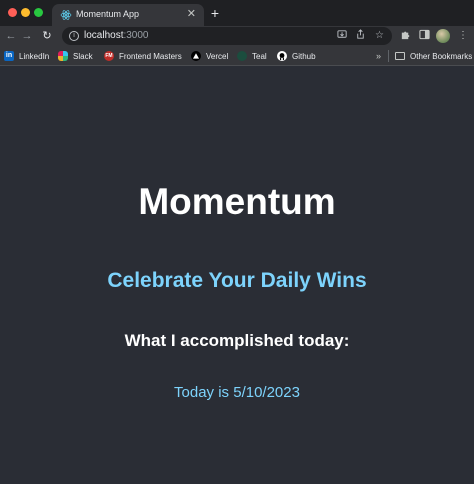 The width and height of the screenshot is (474, 484). What do you see at coordinates (242, 56) in the screenshot?
I see `teal-icon` at bounding box center [242, 56].